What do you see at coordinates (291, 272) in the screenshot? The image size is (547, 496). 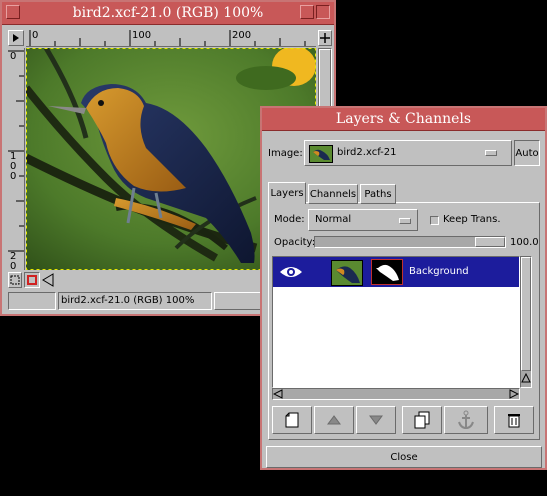 I see `eye-icon` at bounding box center [291, 272].